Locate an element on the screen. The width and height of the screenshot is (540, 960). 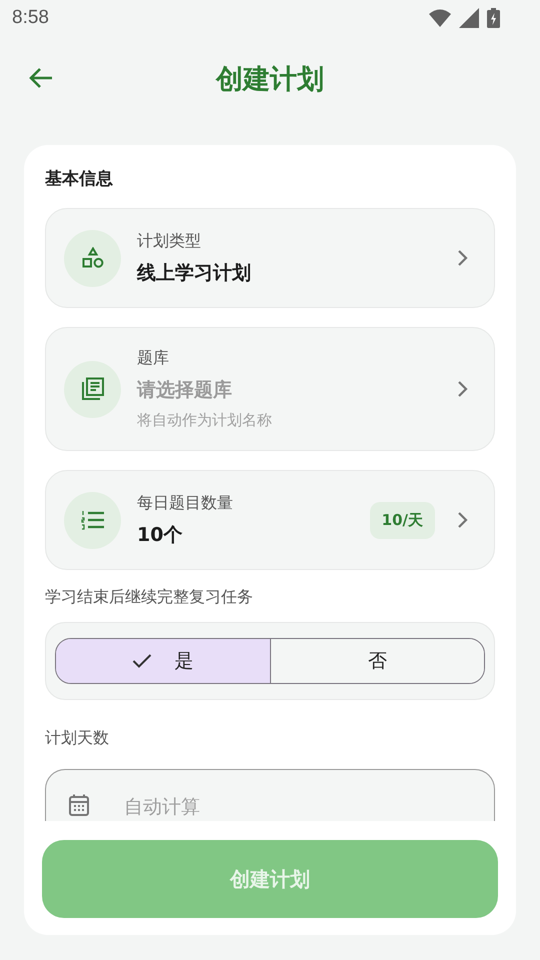
battery-icon is located at coordinates (493, 18).